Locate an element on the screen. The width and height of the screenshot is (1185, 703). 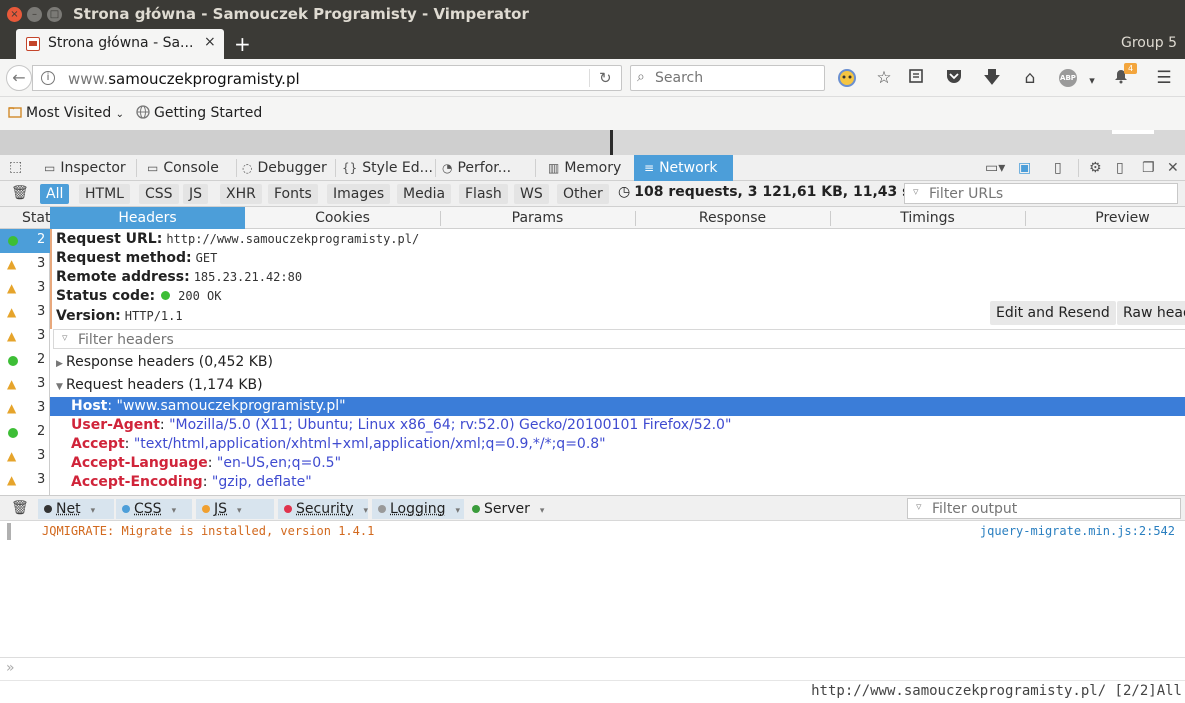
filter-urls-box: ▿ is located at coordinates (1041, 193).